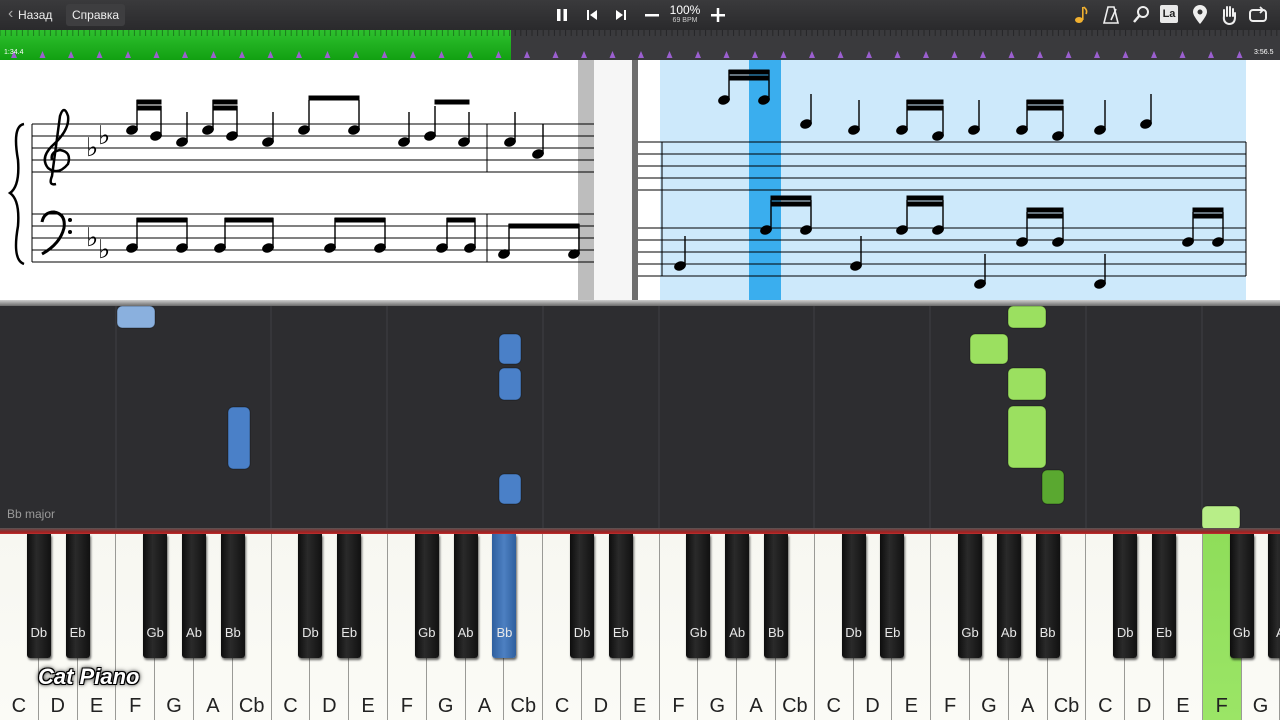 The height and width of the screenshot is (720, 1280). I want to click on timeline-bar: 1:34.4 3:56.5, so click(640, 45).